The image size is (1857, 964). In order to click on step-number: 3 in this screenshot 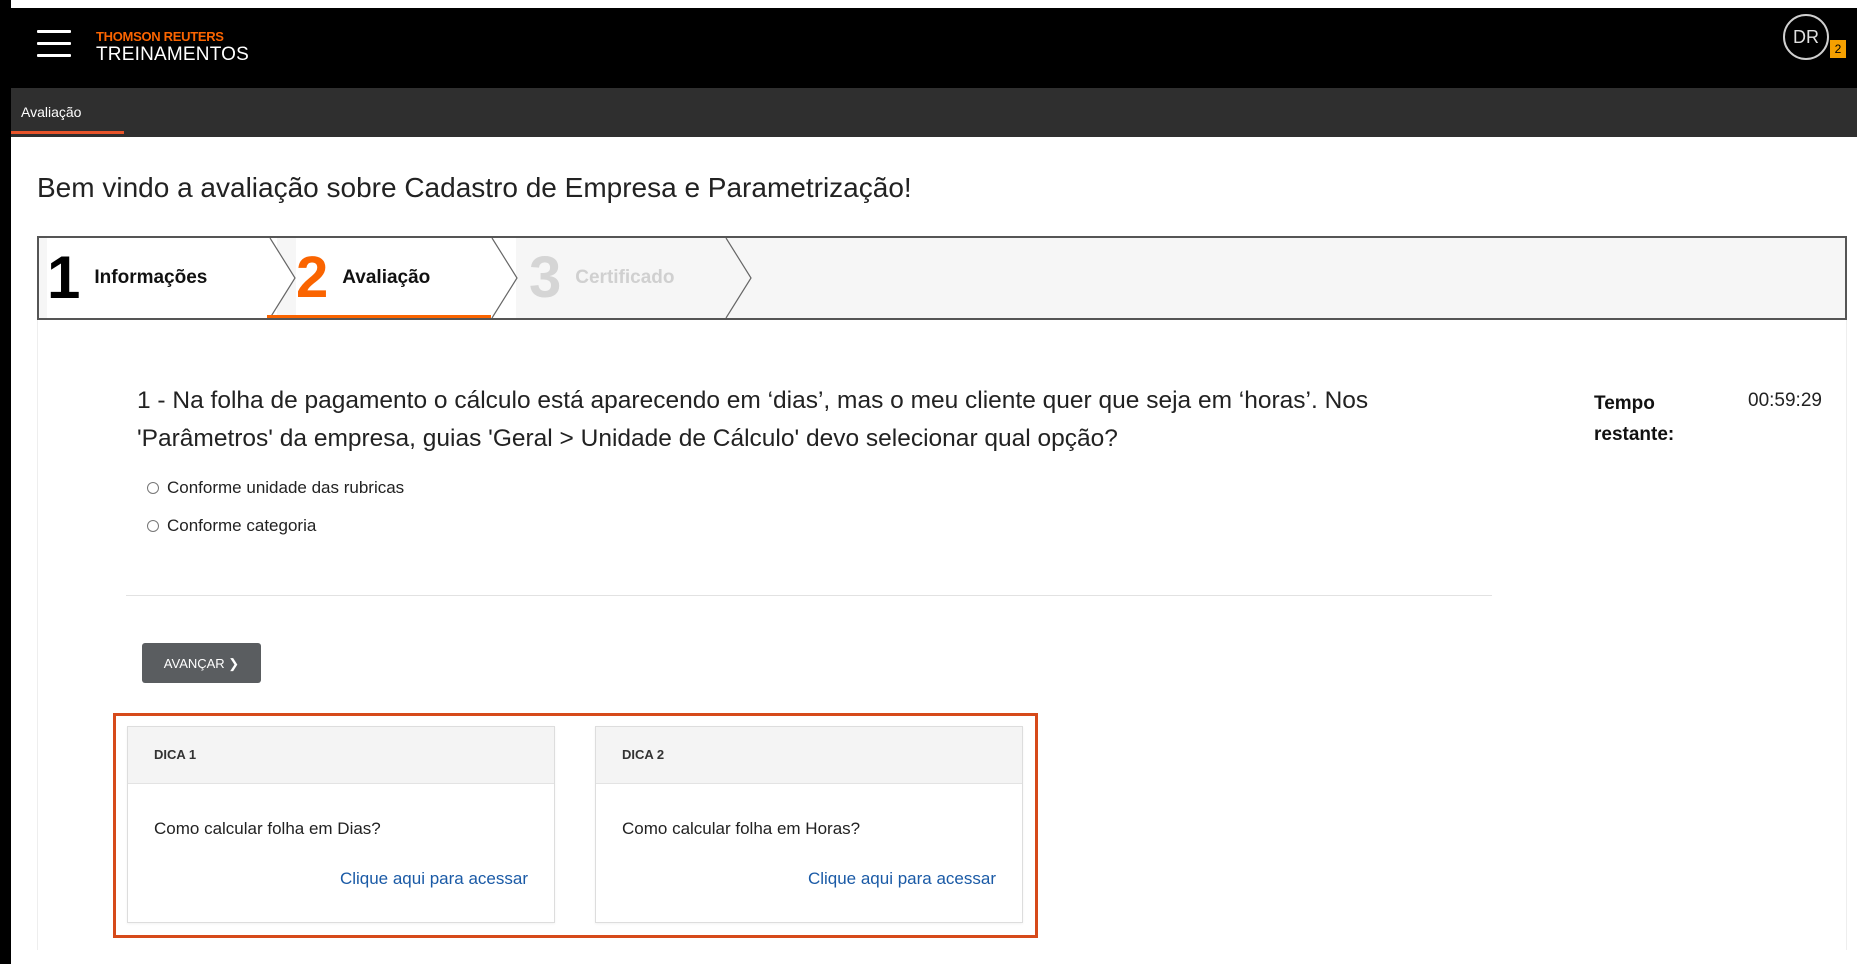, I will do `click(545, 277)`.